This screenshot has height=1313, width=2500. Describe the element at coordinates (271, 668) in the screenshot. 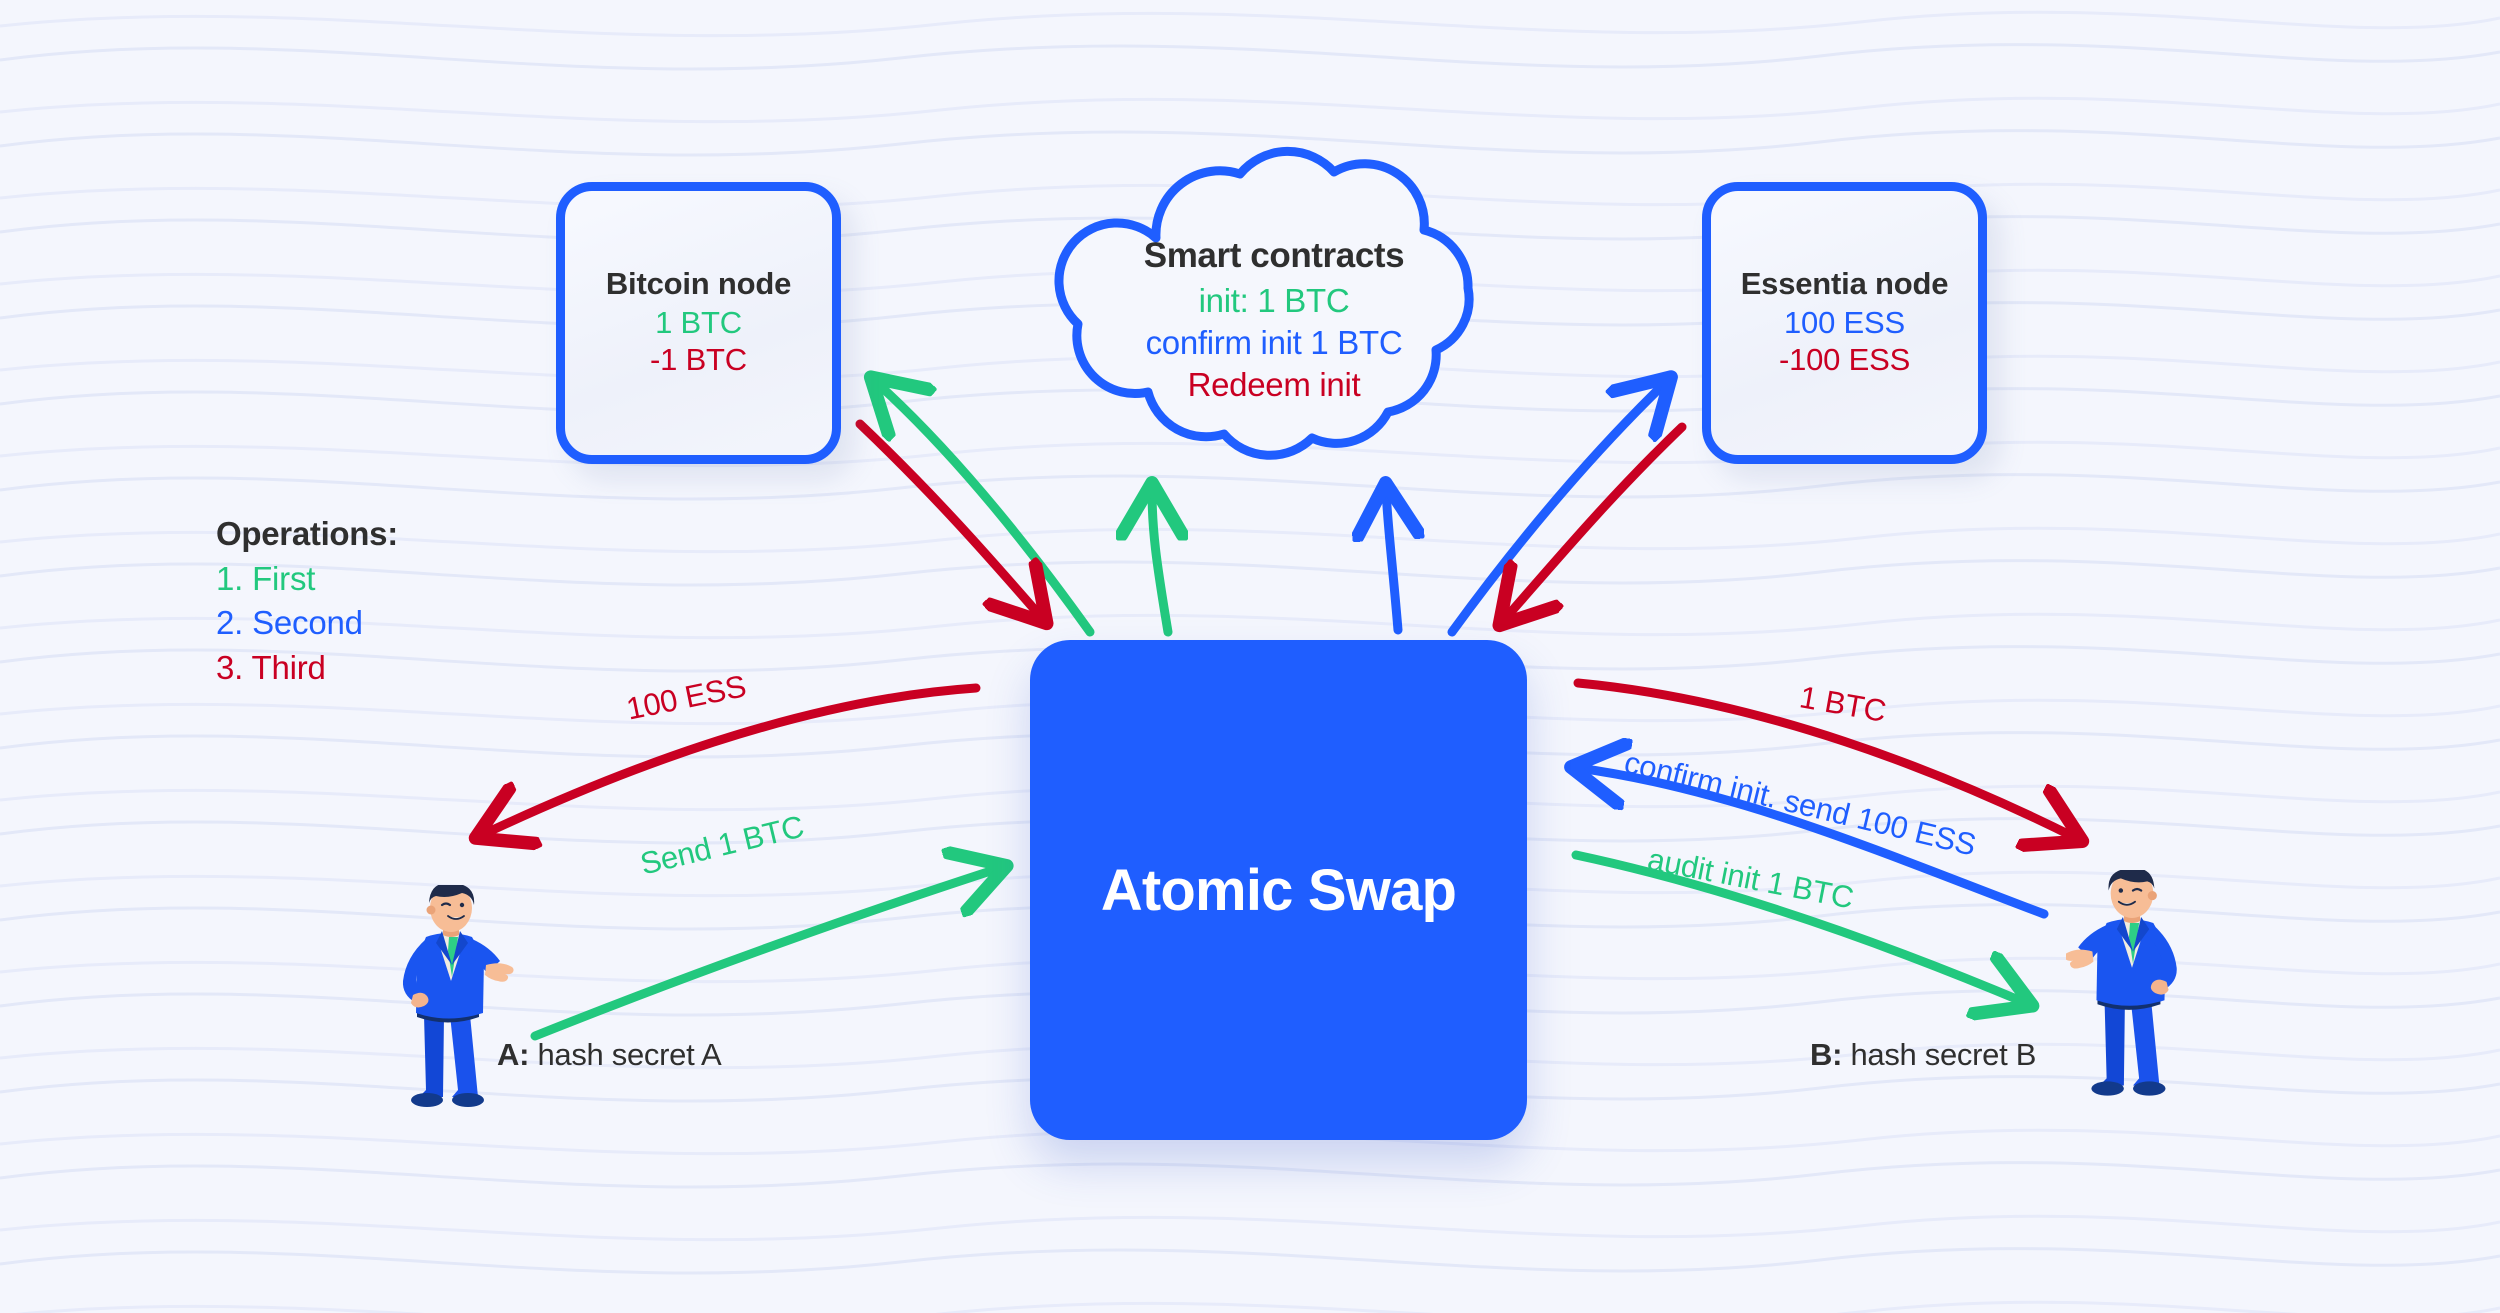

I see `operations-legend-item-third: 3. Third` at that location.